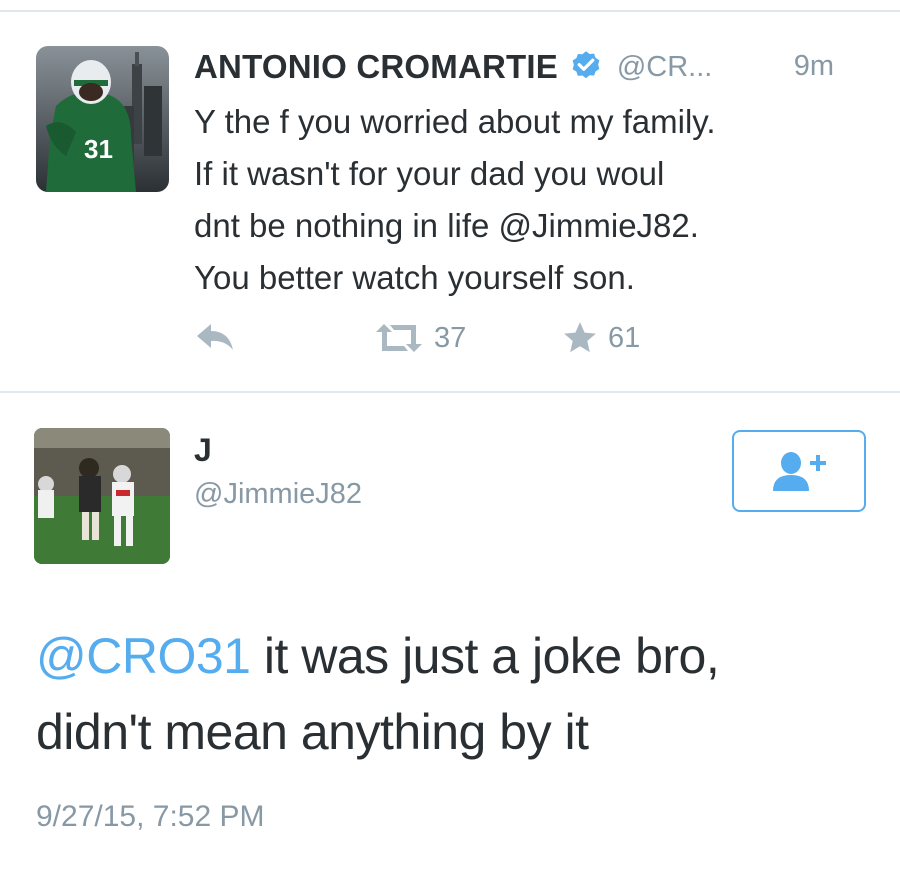  I want to click on tweet-text-line: didn't mean anything by it, so click(312, 732).